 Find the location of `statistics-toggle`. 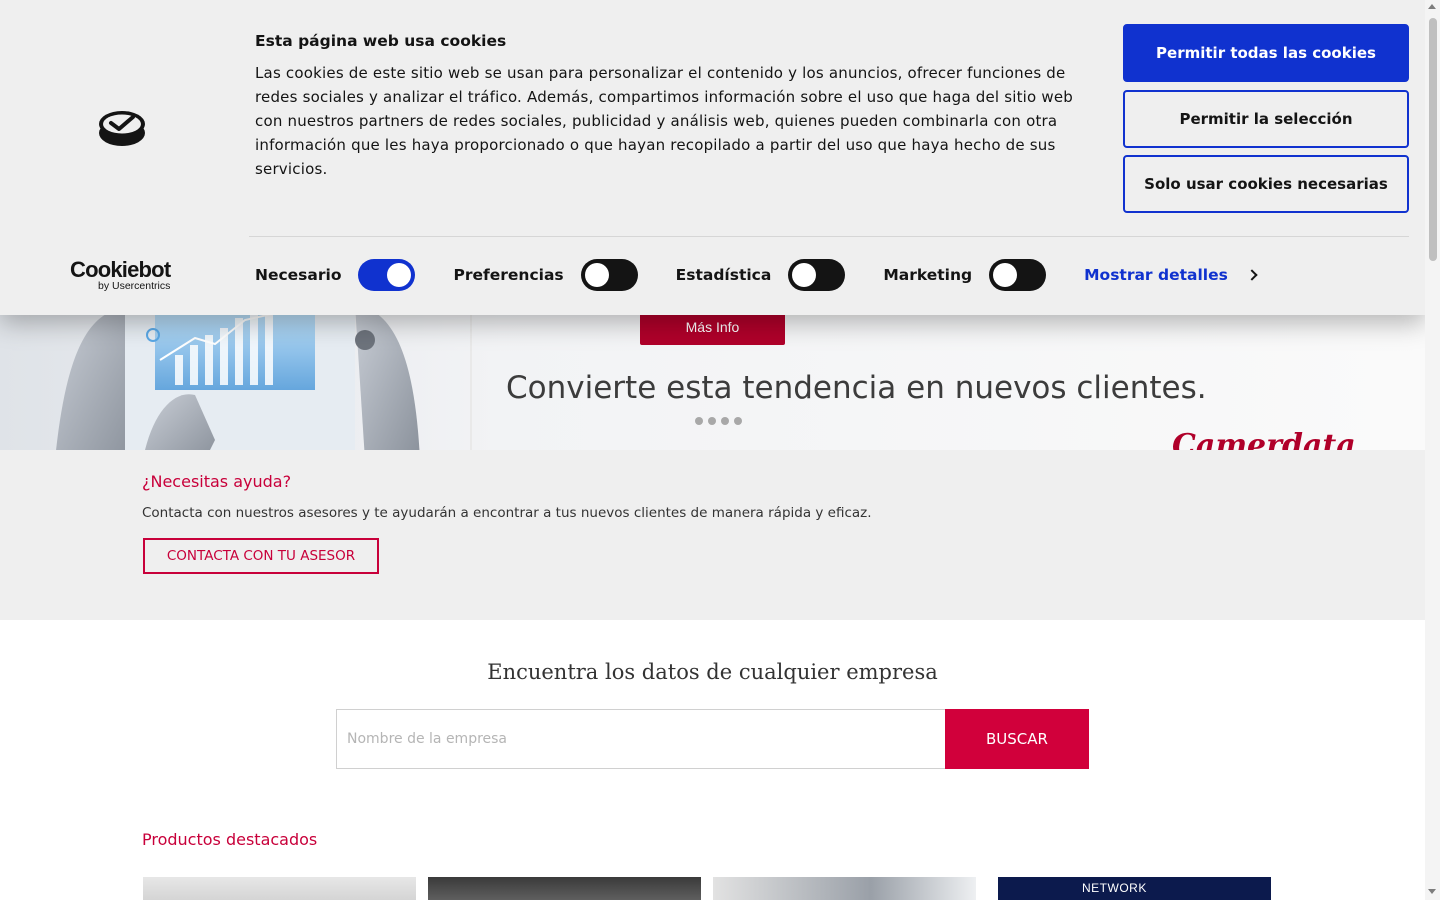

statistics-toggle is located at coordinates (817, 274).